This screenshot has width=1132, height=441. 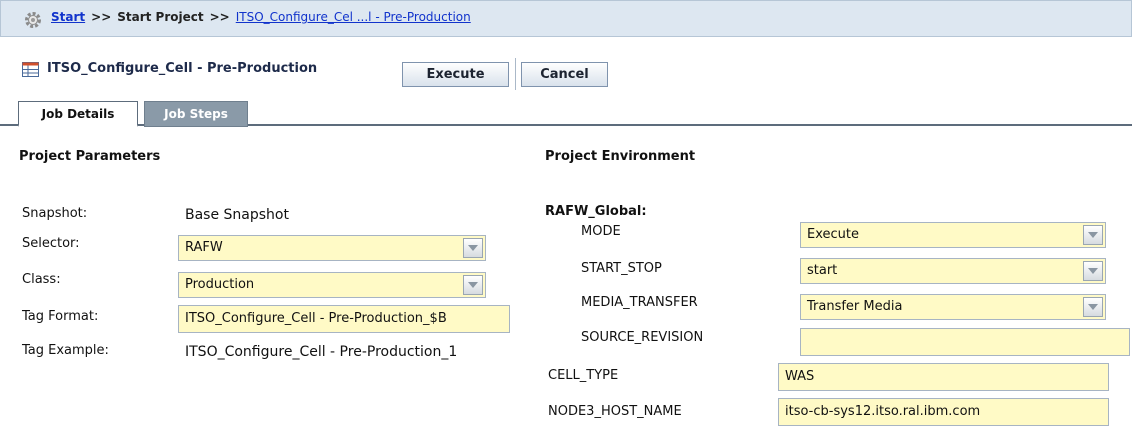 What do you see at coordinates (51, 243) in the screenshot?
I see `selector-label: Selector:` at bounding box center [51, 243].